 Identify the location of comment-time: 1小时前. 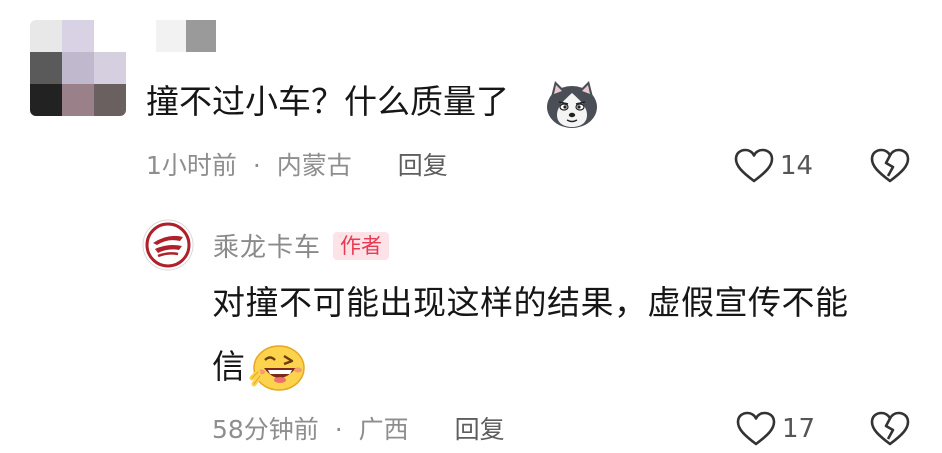
(191, 165).